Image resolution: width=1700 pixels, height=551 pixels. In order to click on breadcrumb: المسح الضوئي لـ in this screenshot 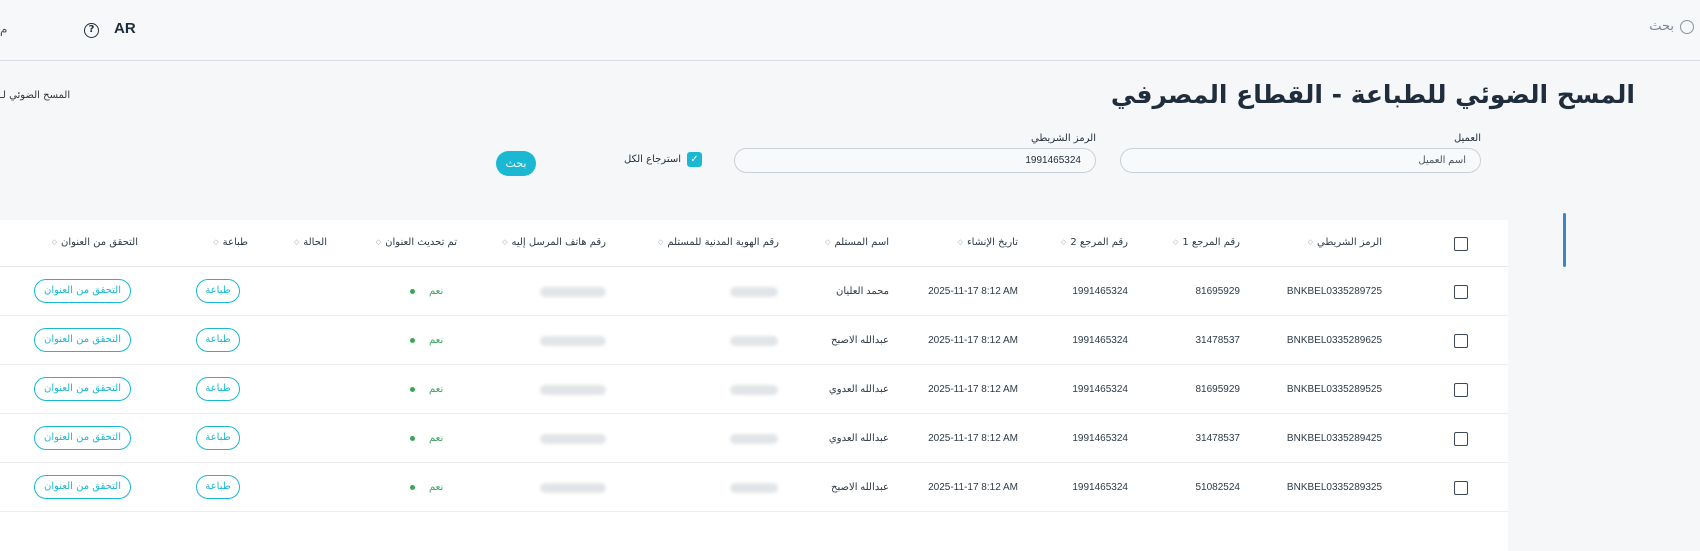, I will do `click(35, 95)`.